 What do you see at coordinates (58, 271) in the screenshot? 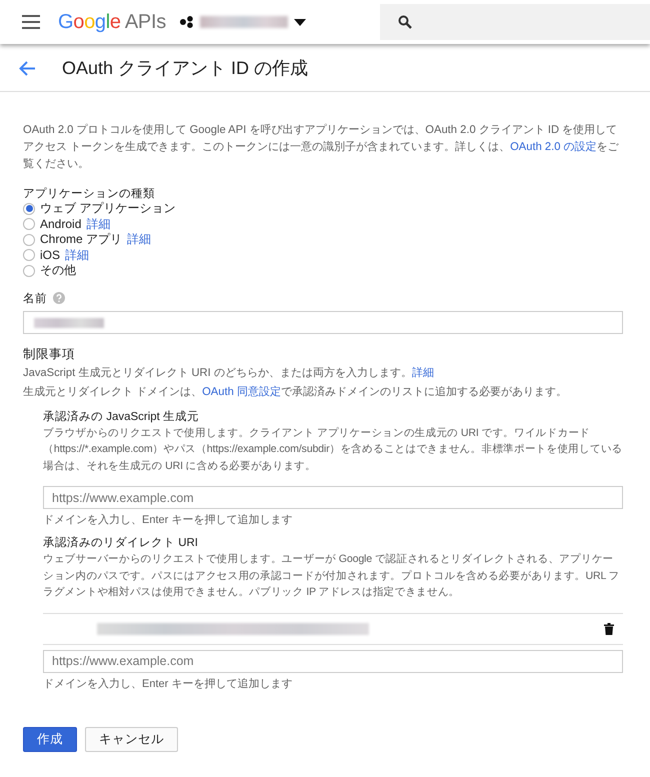
I see `radio-label: その他` at bounding box center [58, 271].